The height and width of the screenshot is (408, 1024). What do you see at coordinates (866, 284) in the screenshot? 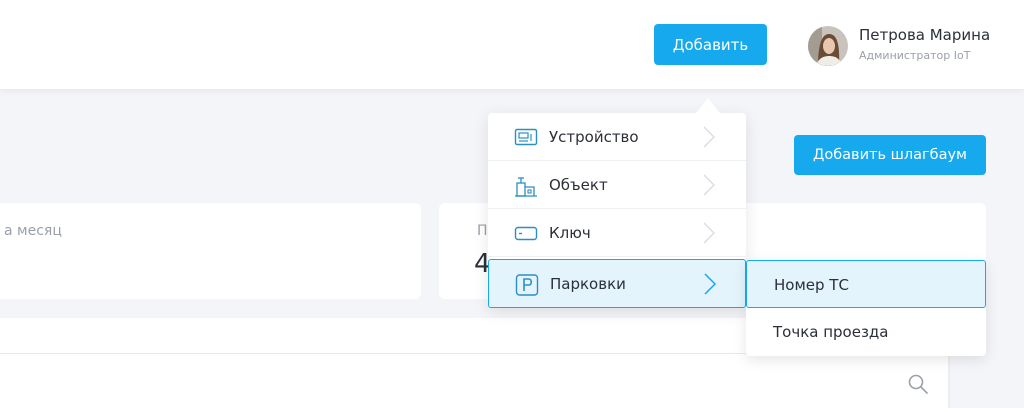
I see `submenu-item-vehicle-number: Номер ТС` at bounding box center [866, 284].